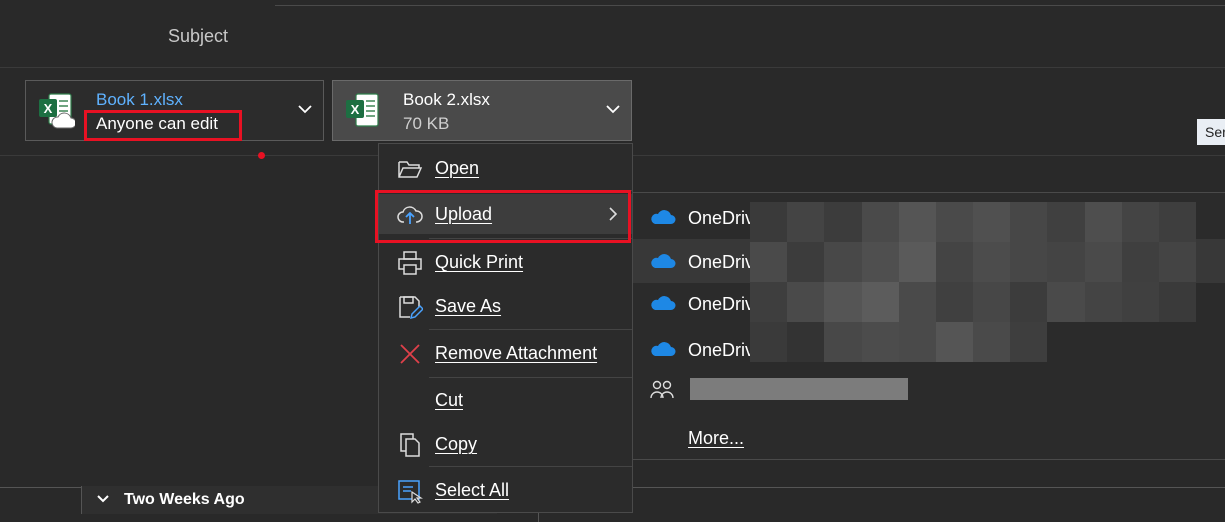  I want to click on menu-item-quick-print: Quick Print, so click(505, 262).